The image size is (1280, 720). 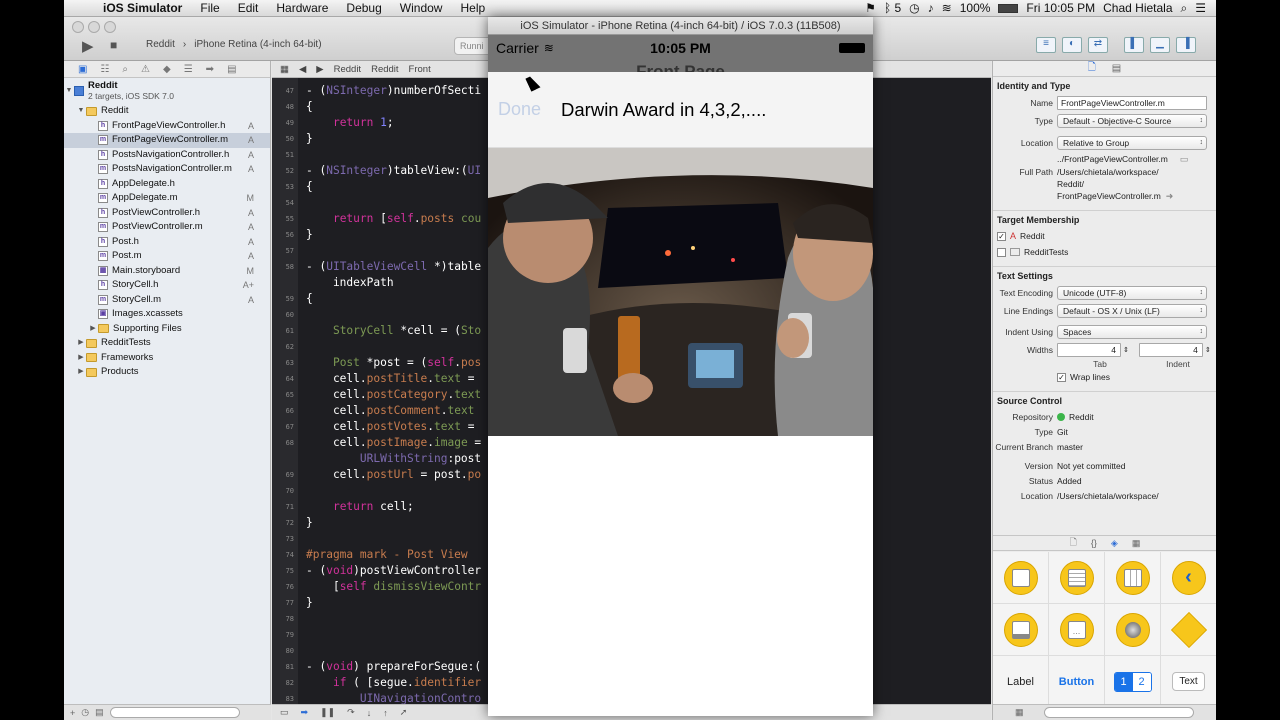 What do you see at coordinates (914, 8) in the screenshot?
I see `time-machine-icon: ◷` at bounding box center [914, 8].